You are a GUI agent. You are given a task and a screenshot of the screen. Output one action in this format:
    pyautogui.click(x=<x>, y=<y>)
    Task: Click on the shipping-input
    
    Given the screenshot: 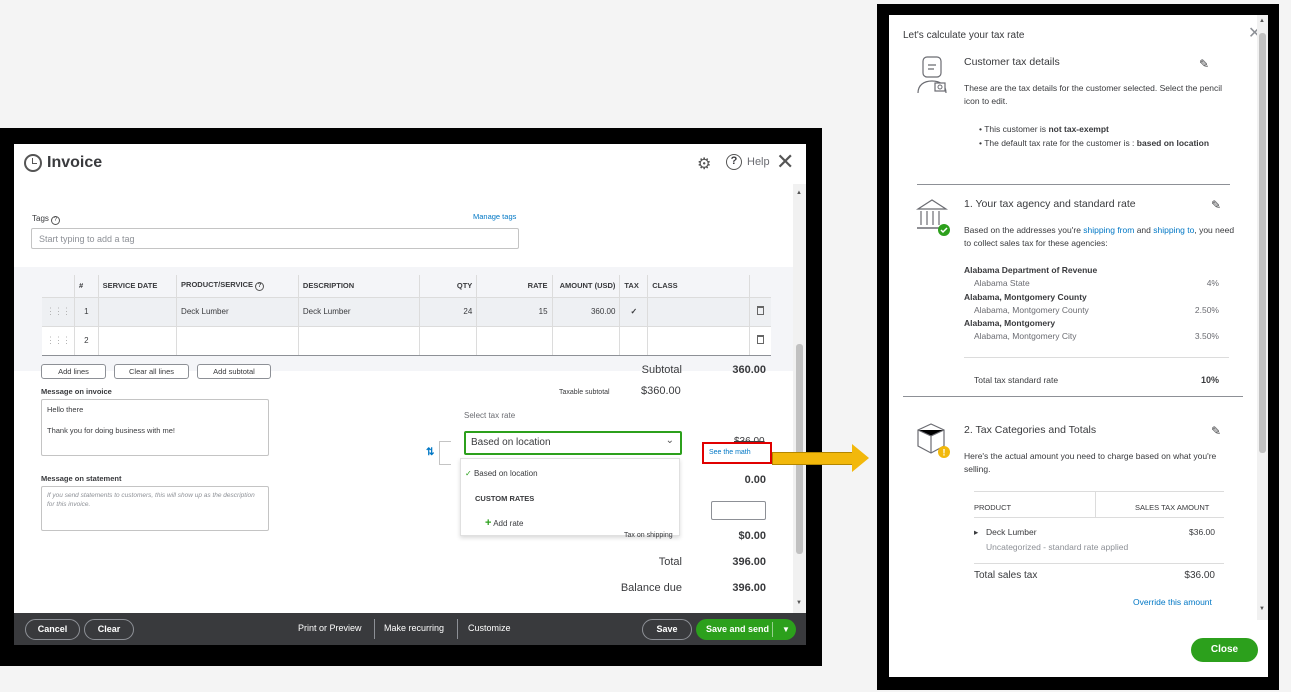 What is the action you would take?
    pyautogui.click(x=738, y=510)
    